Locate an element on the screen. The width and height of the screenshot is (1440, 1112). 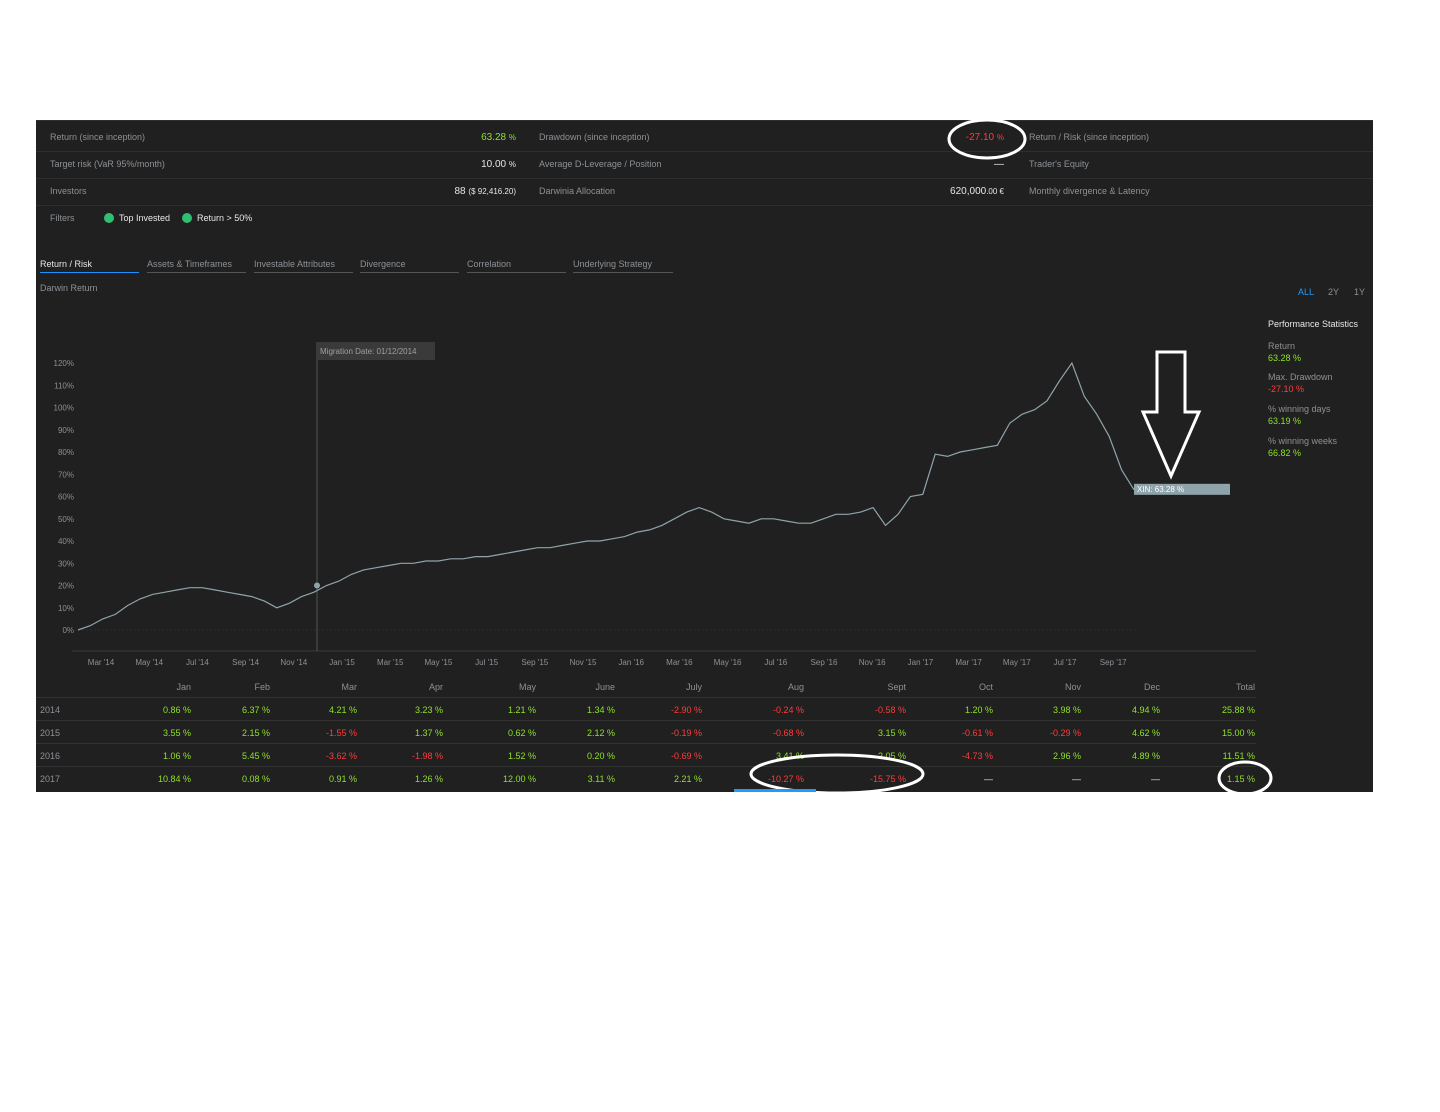
scroll-indicator is located at coordinates (775, 790).